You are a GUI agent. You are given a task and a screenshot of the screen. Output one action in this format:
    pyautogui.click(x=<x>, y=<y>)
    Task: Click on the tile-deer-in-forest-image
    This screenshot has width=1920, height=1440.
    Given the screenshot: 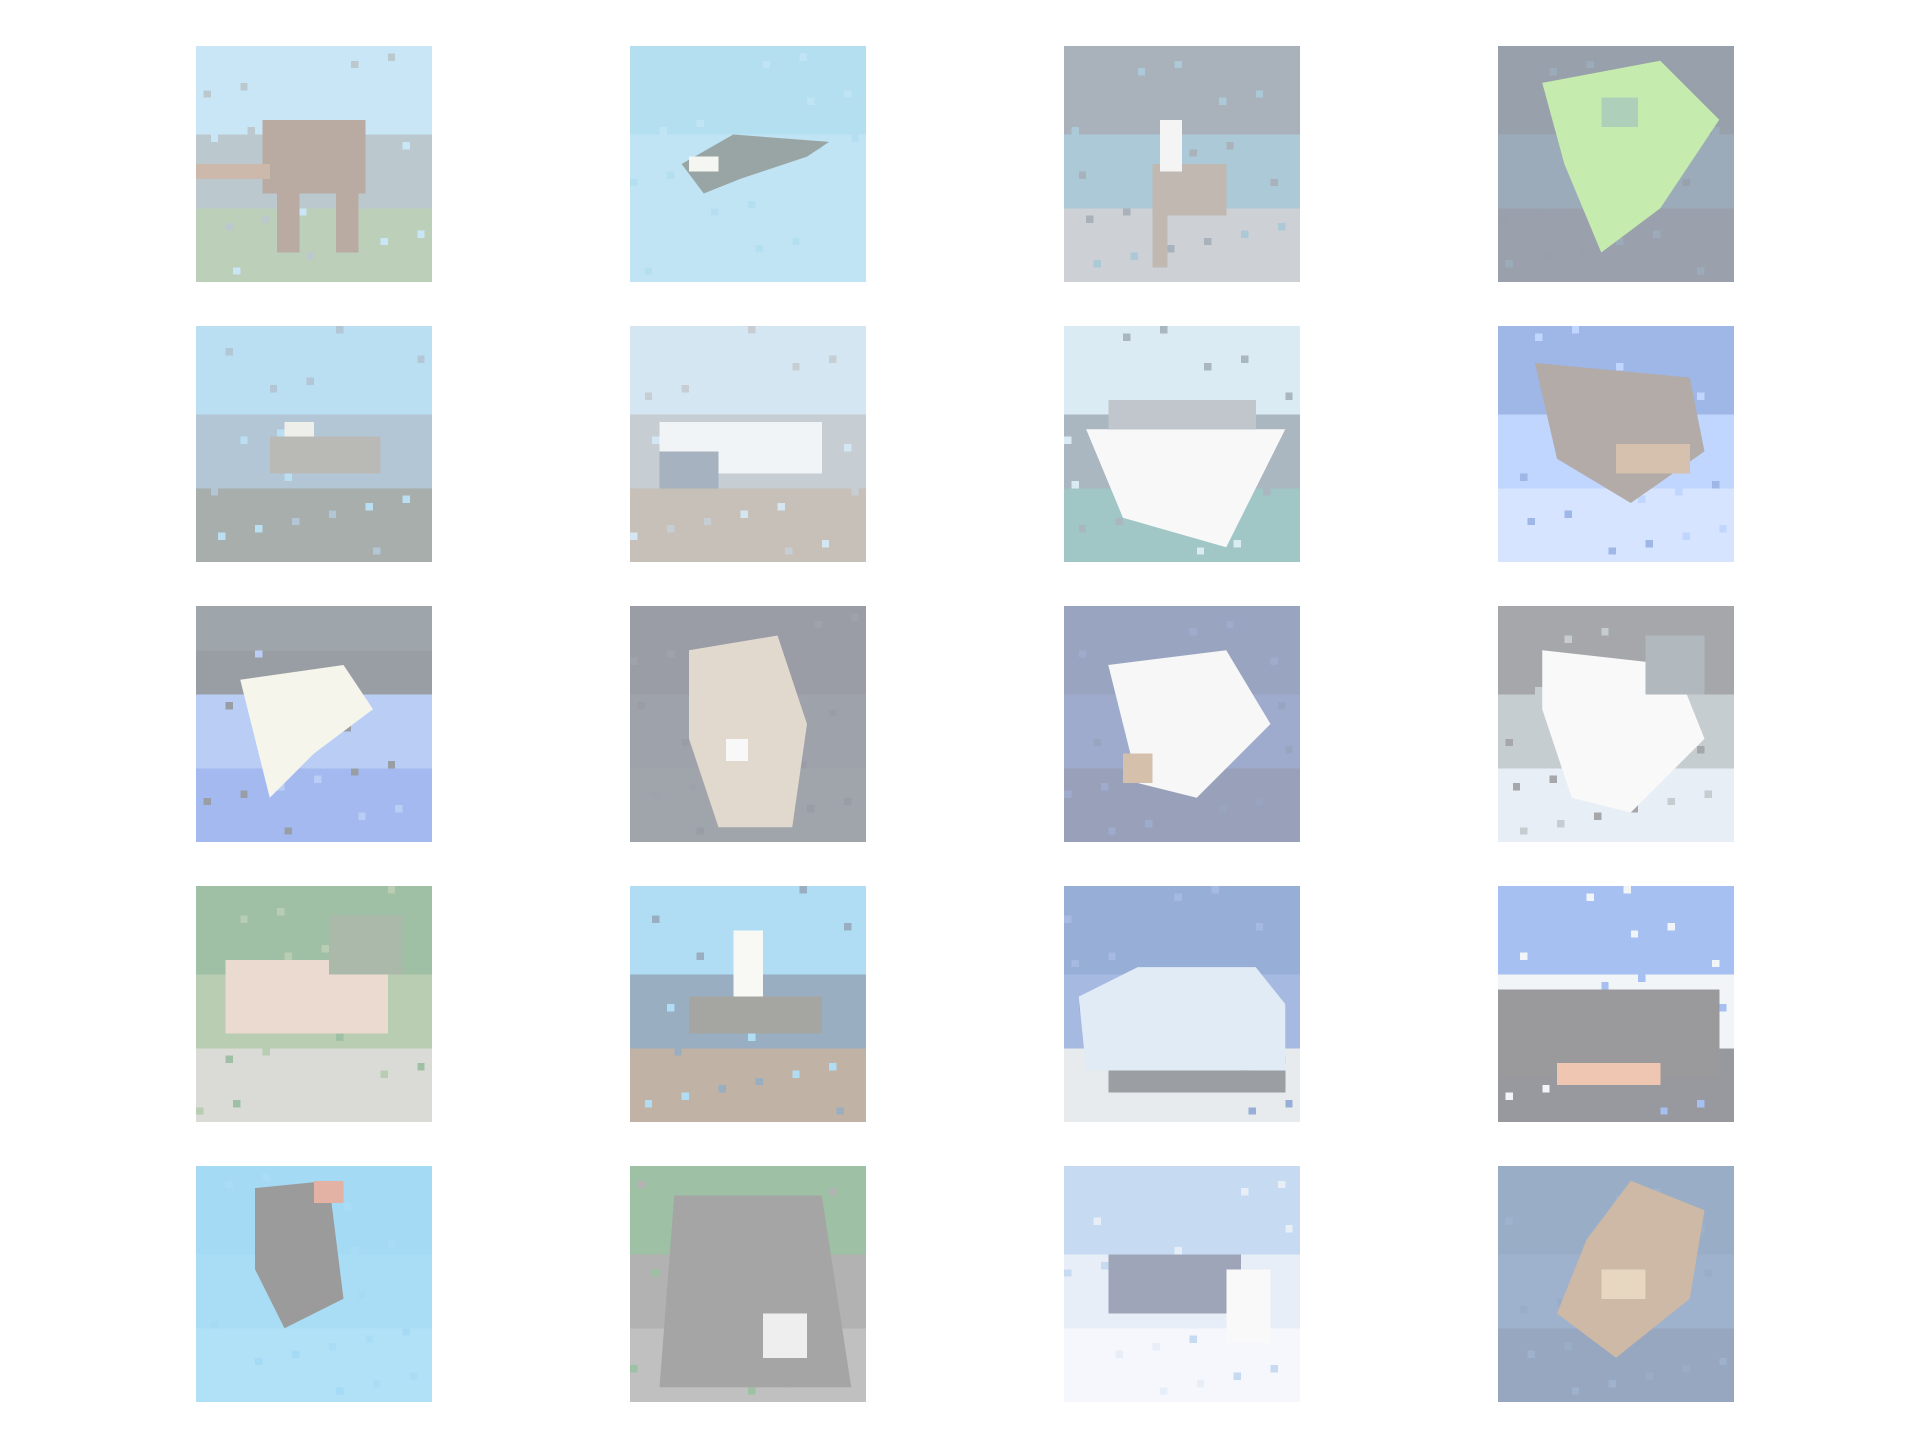 What is the action you would take?
    pyautogui.click(x=314, y=1004)
    